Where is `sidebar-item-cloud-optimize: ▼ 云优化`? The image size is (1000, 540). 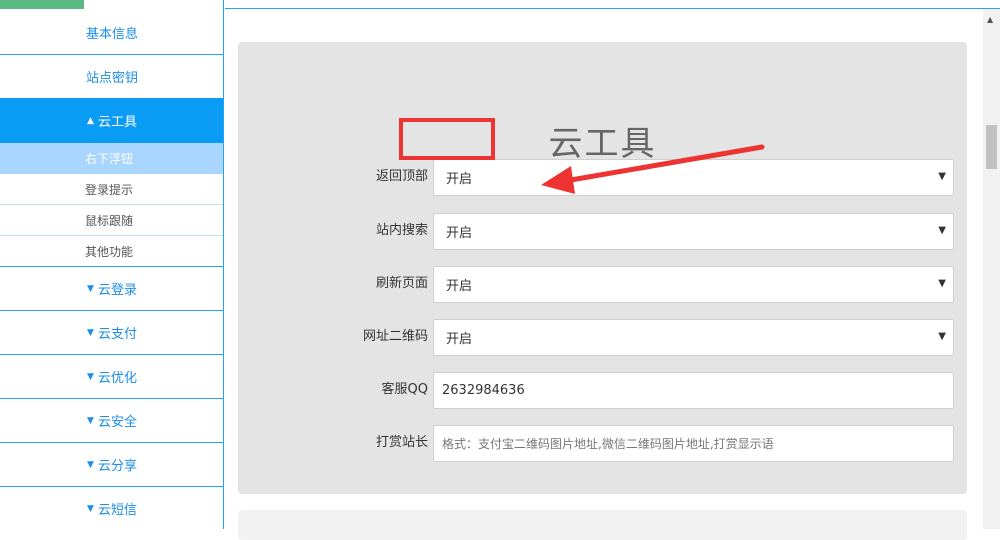 sidebar-item-cloud-optimize: ▼ 云优化 is located at coordinates (111, 377).